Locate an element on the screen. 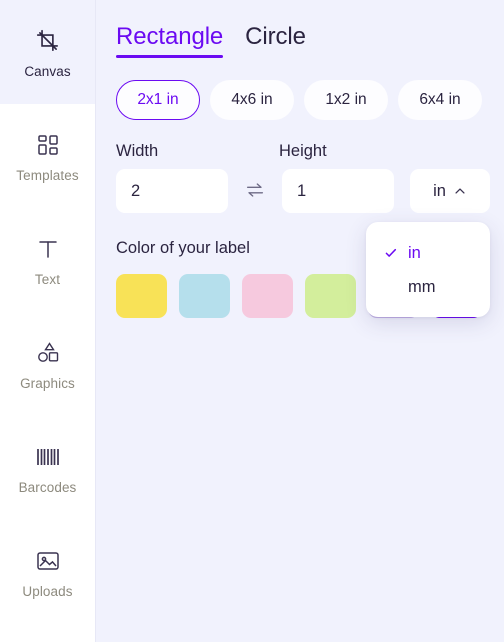 The image size is (504, 642). unit-option-mm: mm is located at coordinates (428, 287).